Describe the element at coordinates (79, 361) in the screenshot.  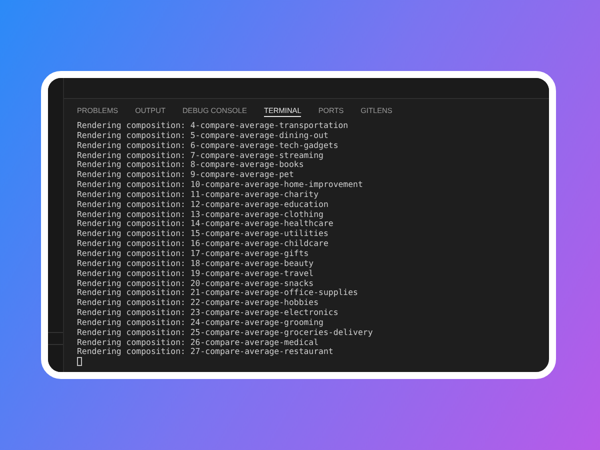
I see `terminal-cursor` at that location.